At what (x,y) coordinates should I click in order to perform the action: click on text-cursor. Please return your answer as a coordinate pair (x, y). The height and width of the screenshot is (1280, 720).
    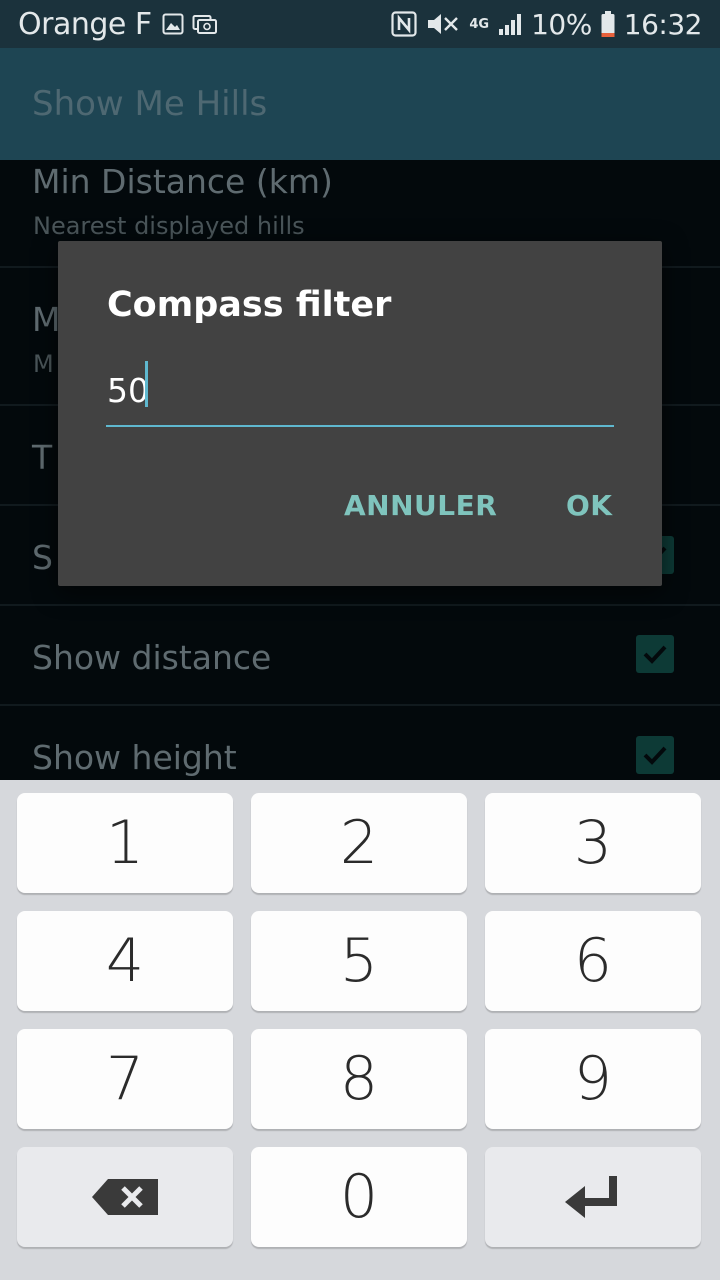
    Looking at the image, I should click on (146, 384).